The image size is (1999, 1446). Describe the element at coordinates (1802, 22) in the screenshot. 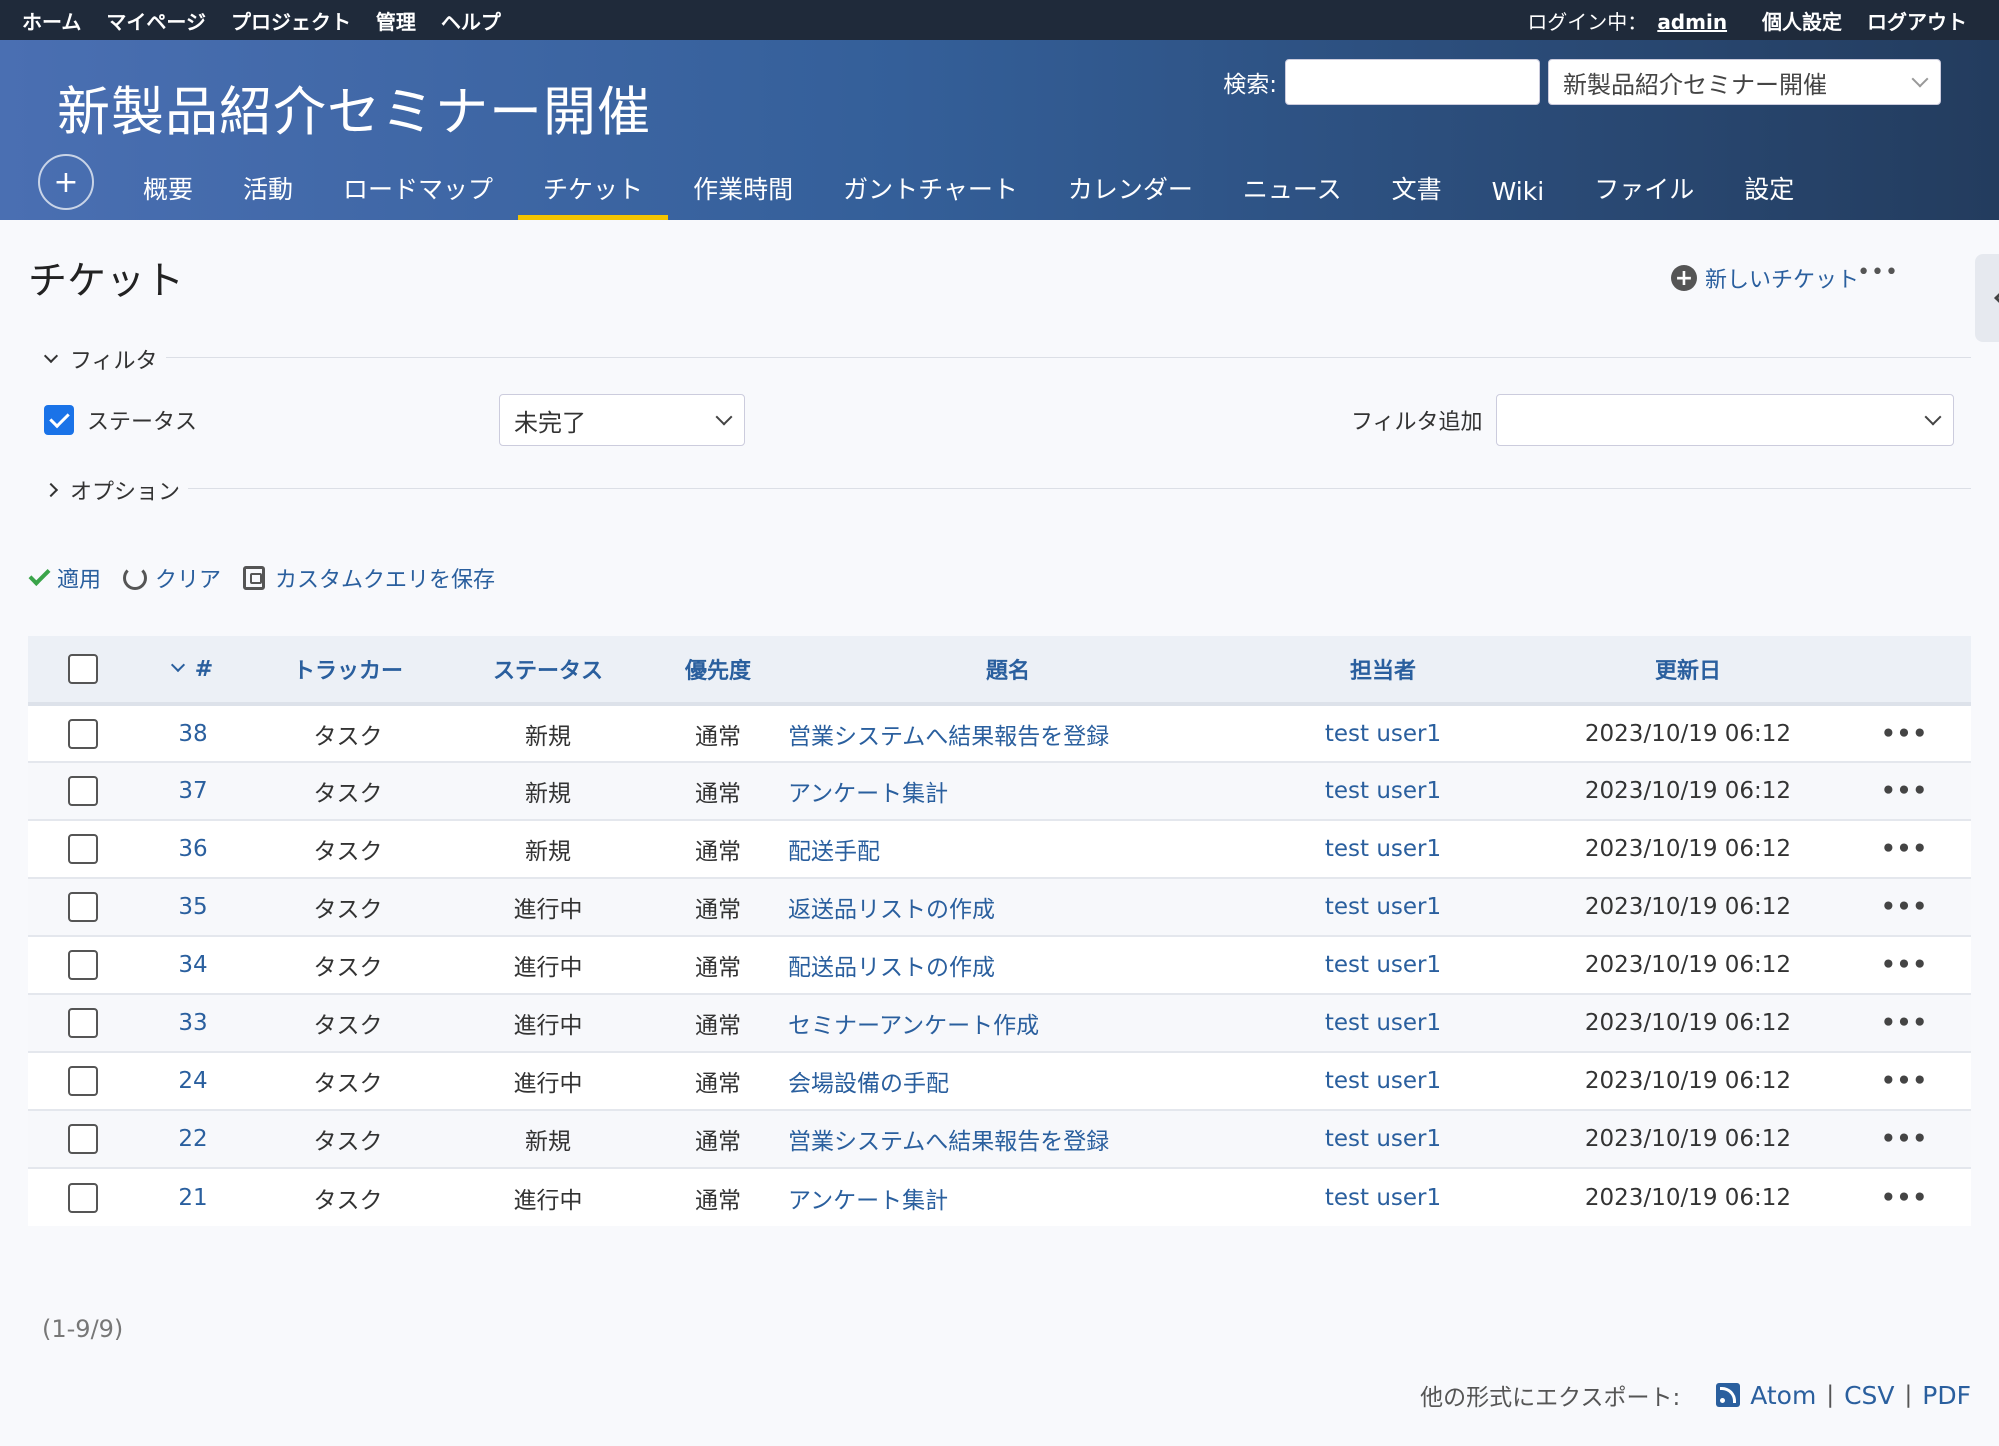

I see `my-account-link: 個人設定` at that location.